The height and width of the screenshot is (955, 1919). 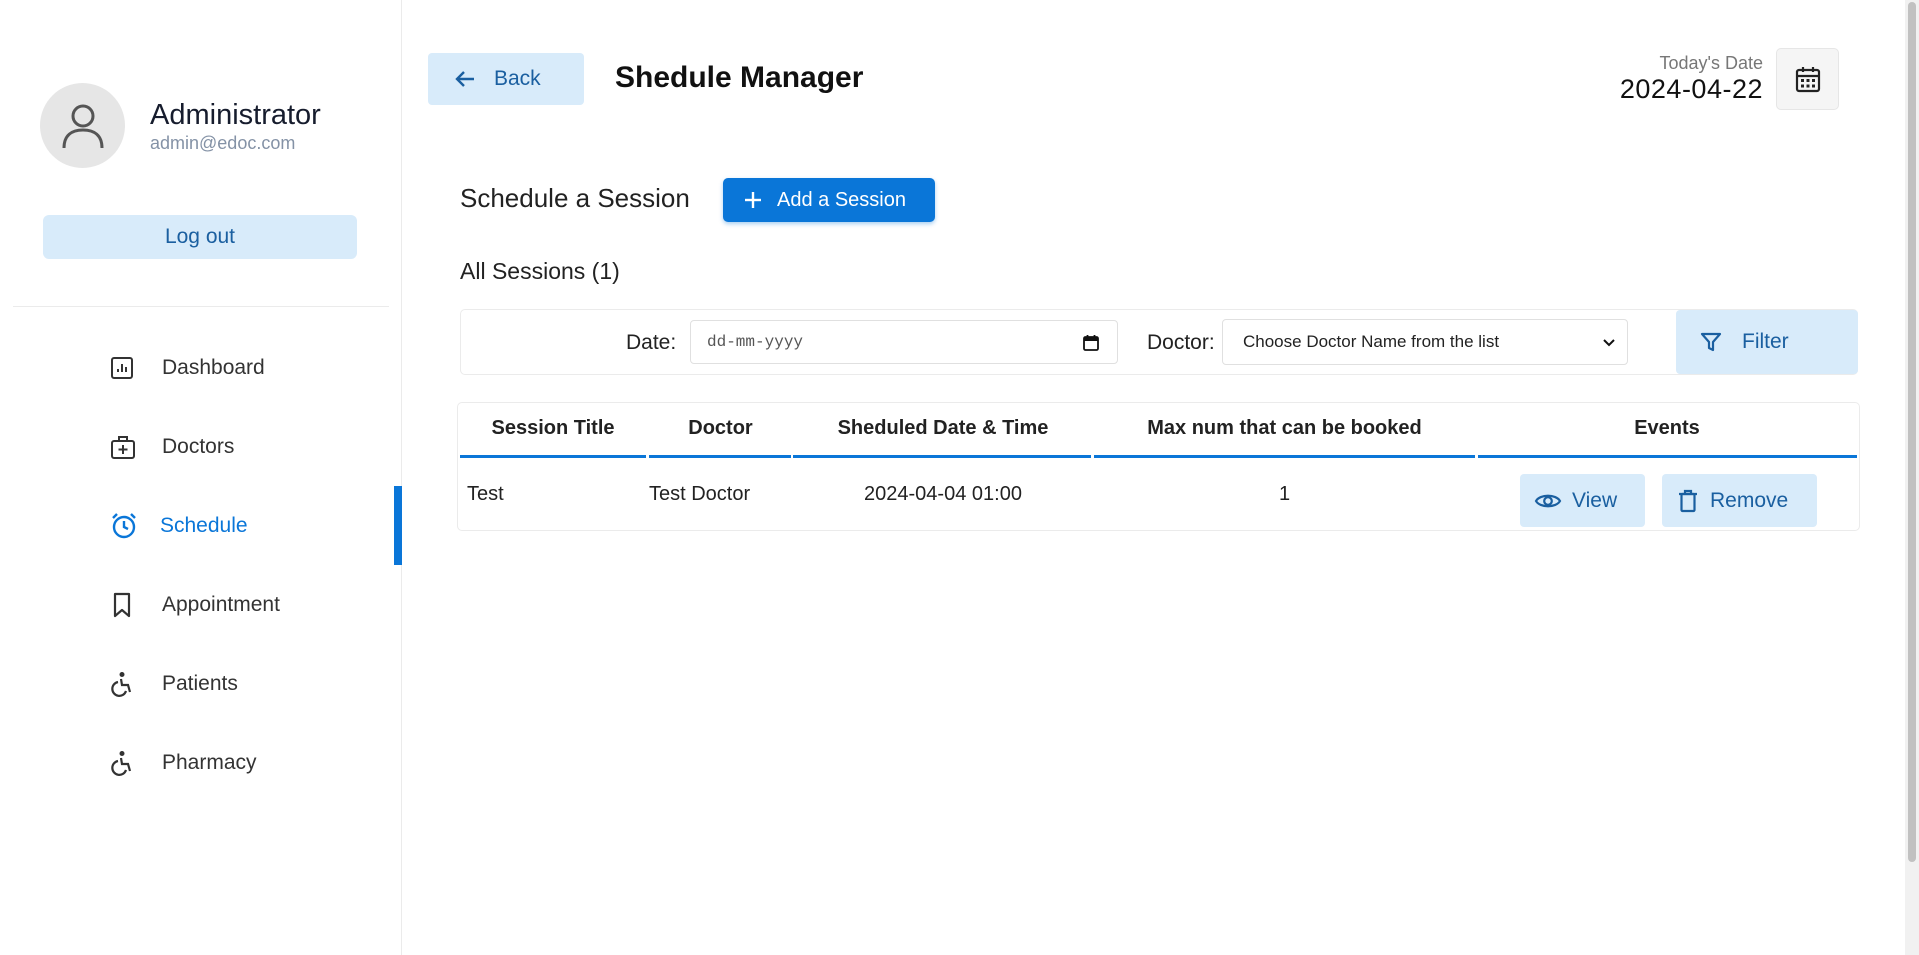 I want to click on alarm-clock-icon, so click(x=126, y=526).